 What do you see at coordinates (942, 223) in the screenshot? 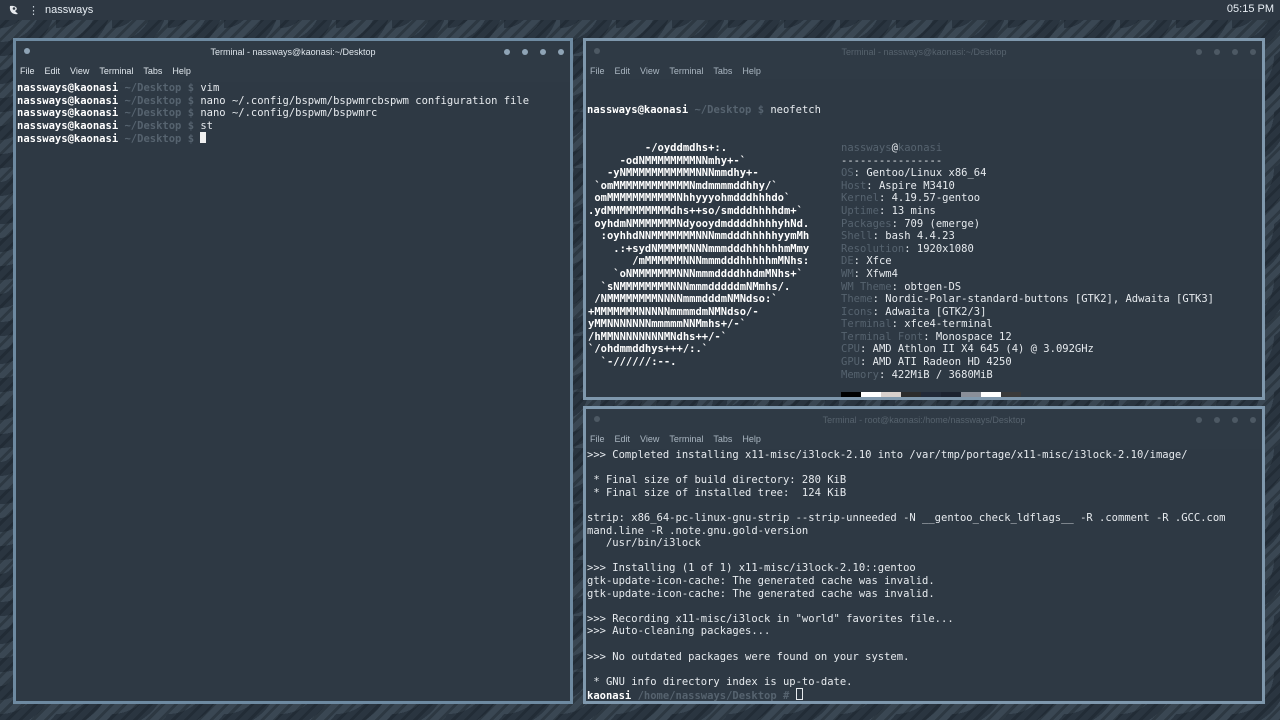
I see `info-value: 709 (emerge)` at bounding box center [942, 223].